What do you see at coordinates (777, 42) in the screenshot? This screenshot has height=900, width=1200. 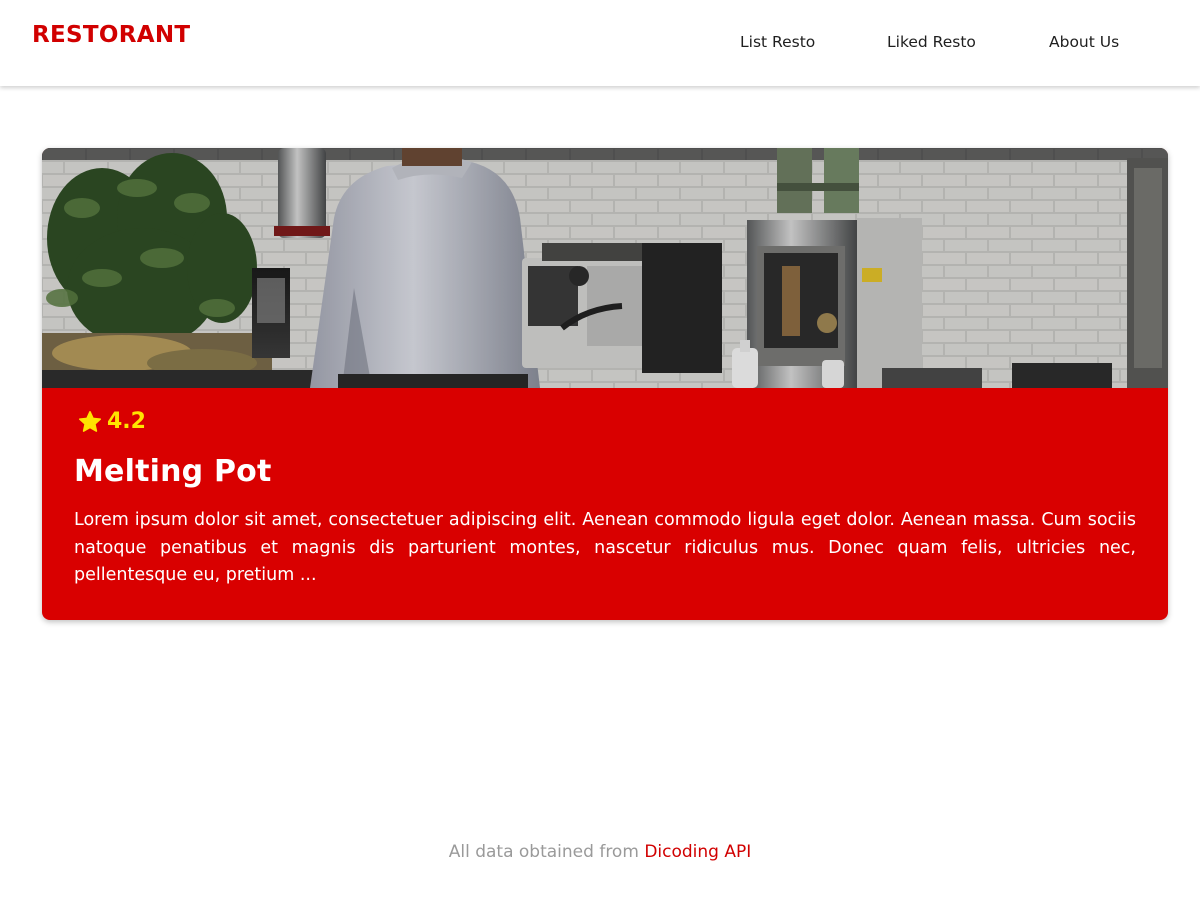 I see `nav-list-resto: List Resto` at bounding box center [777, 42].